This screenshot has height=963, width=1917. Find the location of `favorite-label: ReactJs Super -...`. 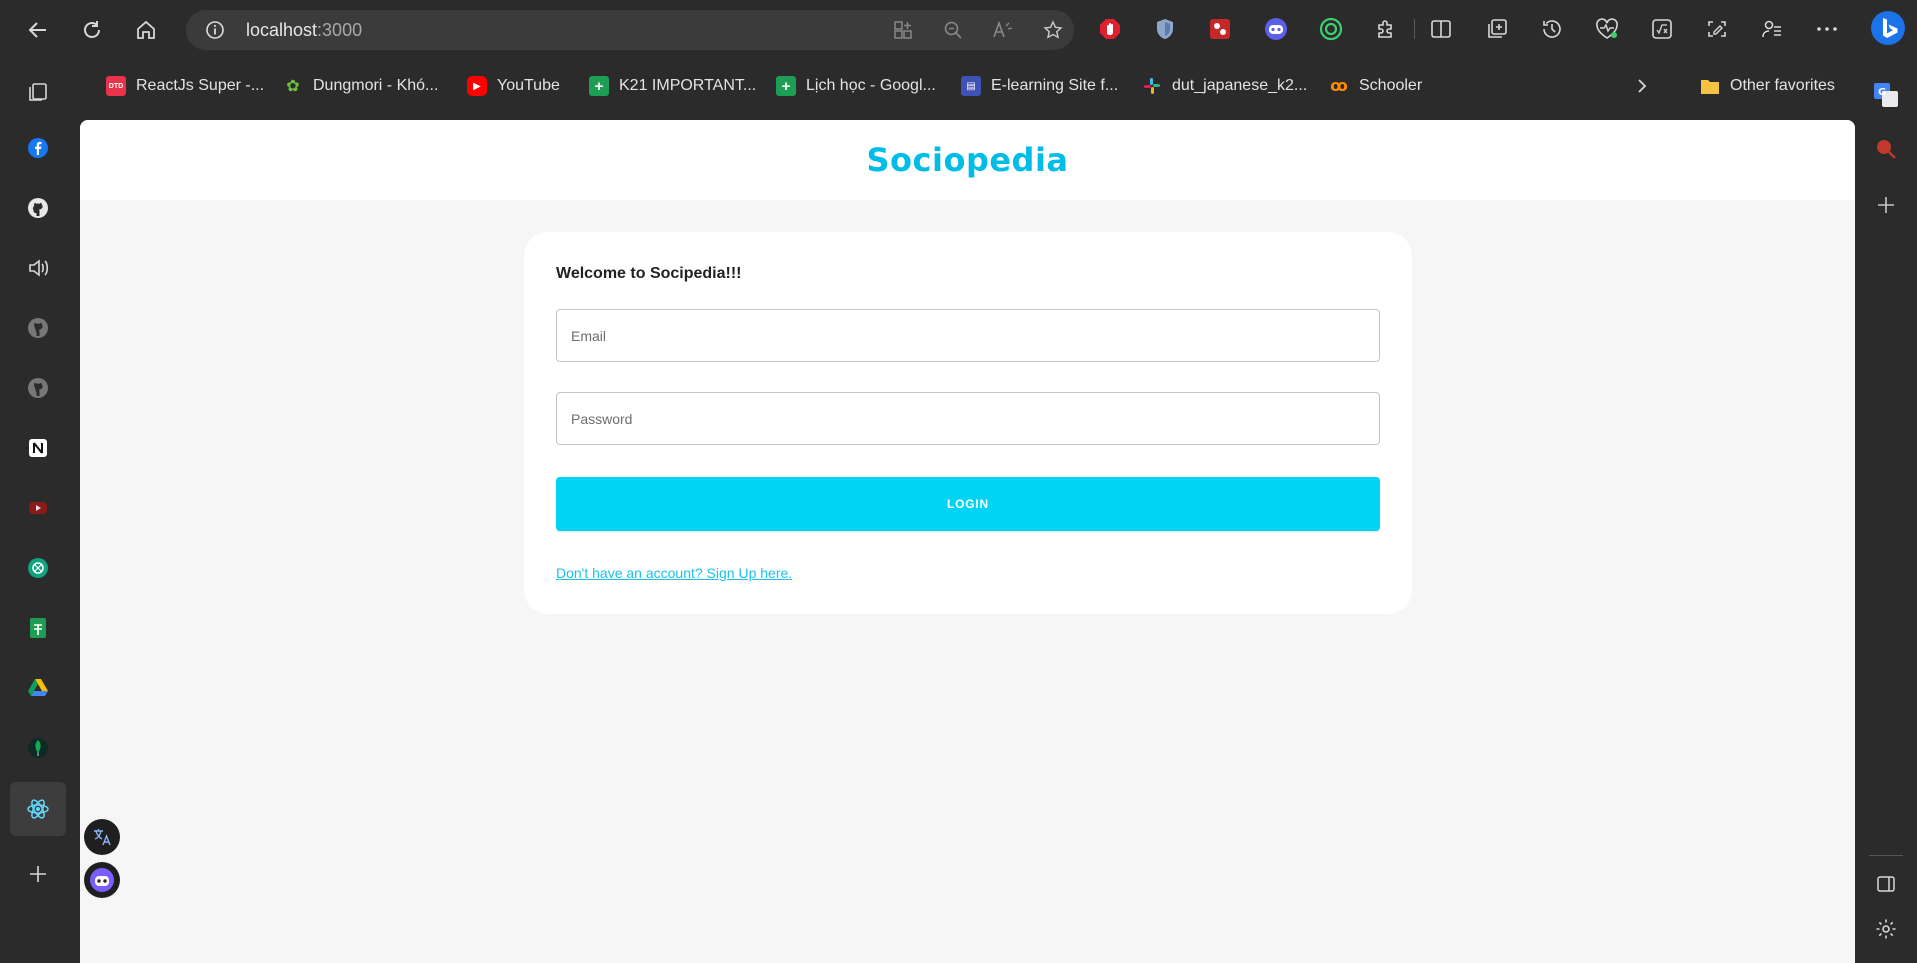

favorite-label: ReactJs Super -... is located at coordinates (200, 85).